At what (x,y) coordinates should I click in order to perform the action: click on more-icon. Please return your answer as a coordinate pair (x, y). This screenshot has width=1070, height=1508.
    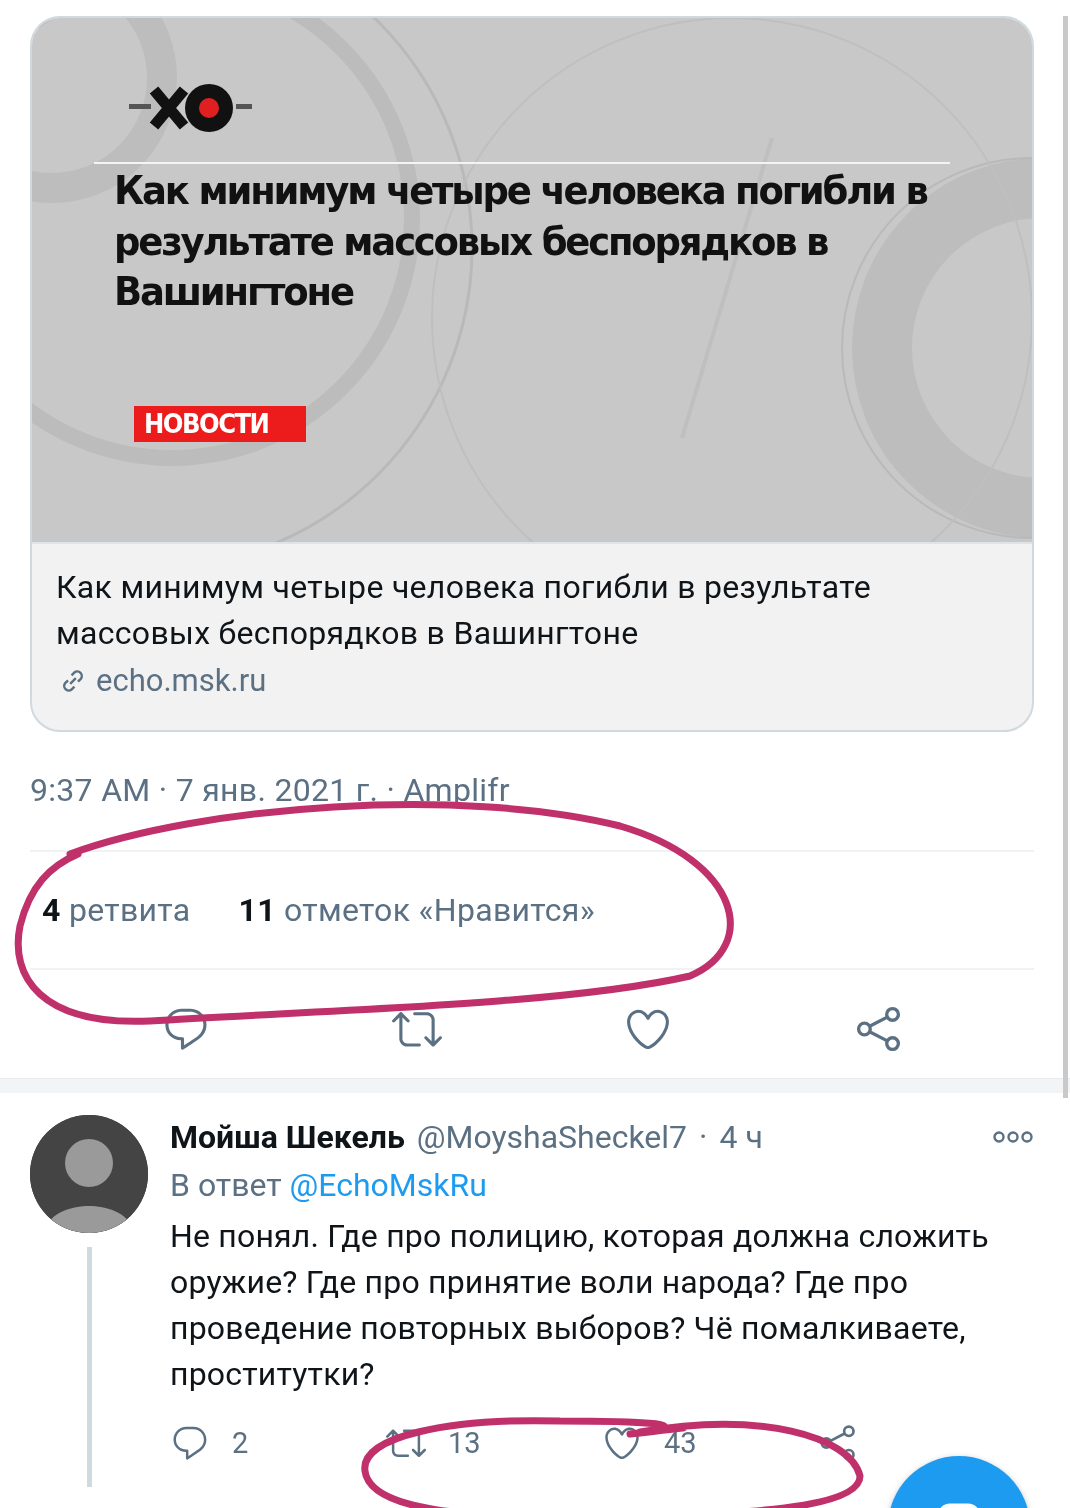
    Looking at the image, I should click on (1013, 1137).